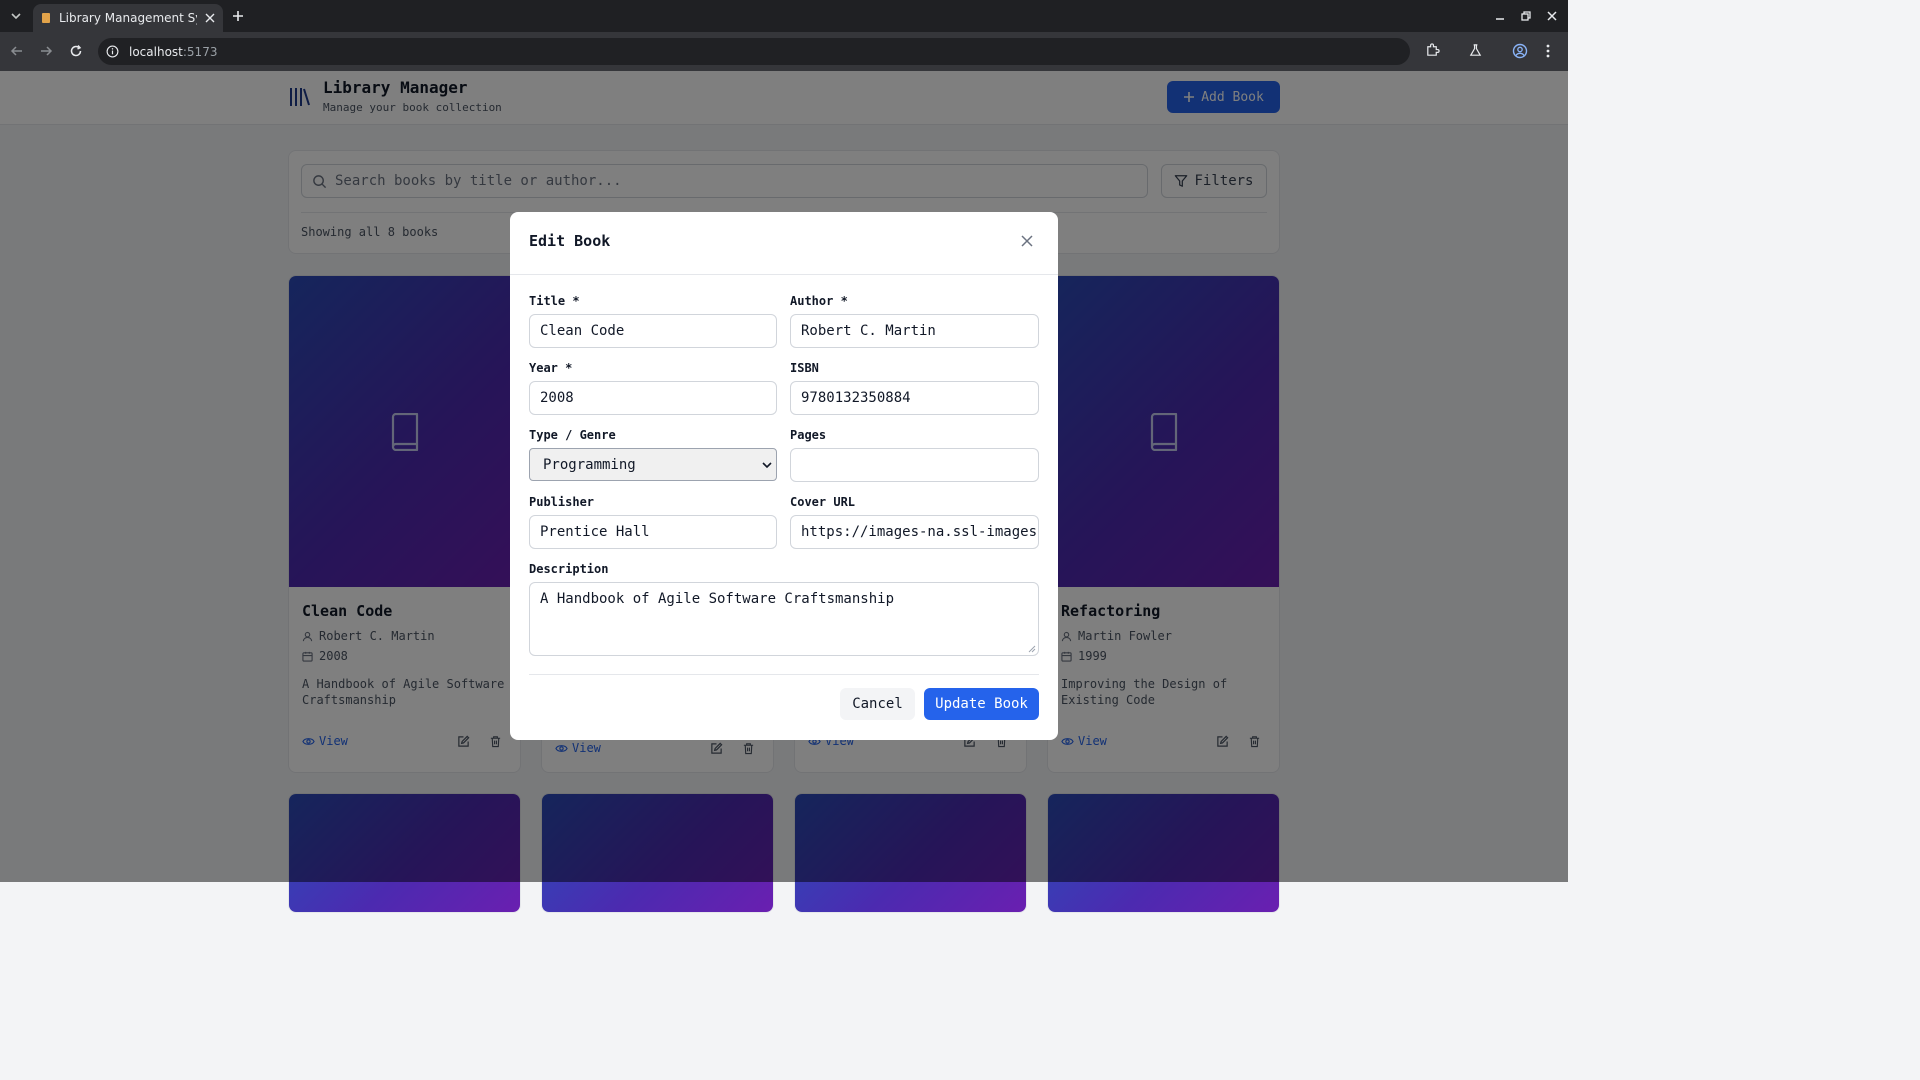  Describe the element at coordinates (554, 301) in the screenshot. I see `title-label: Title *` at that location.